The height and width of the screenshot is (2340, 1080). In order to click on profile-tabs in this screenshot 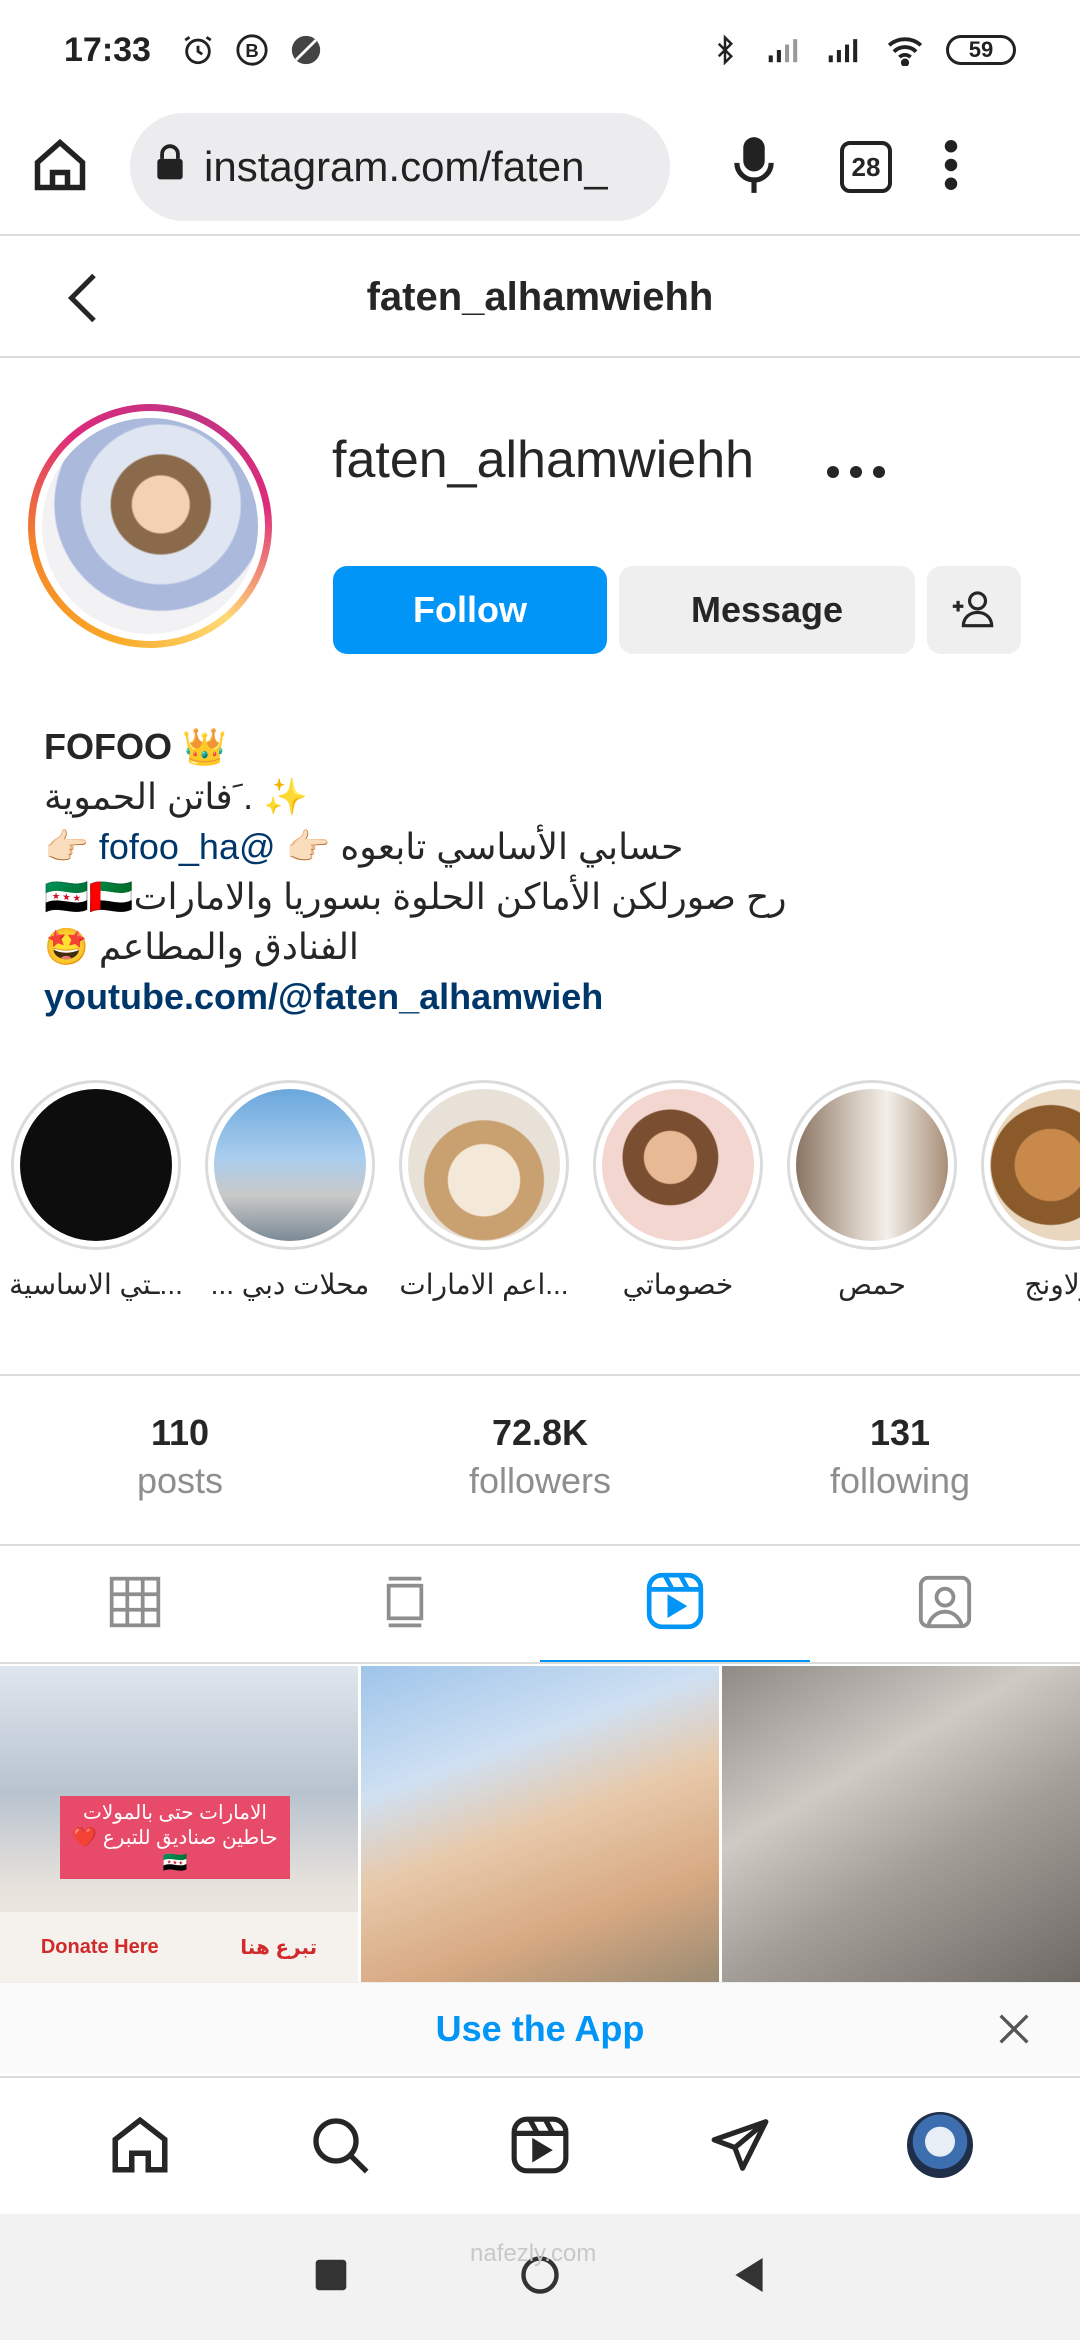, I will do `click(540, 1605)`.